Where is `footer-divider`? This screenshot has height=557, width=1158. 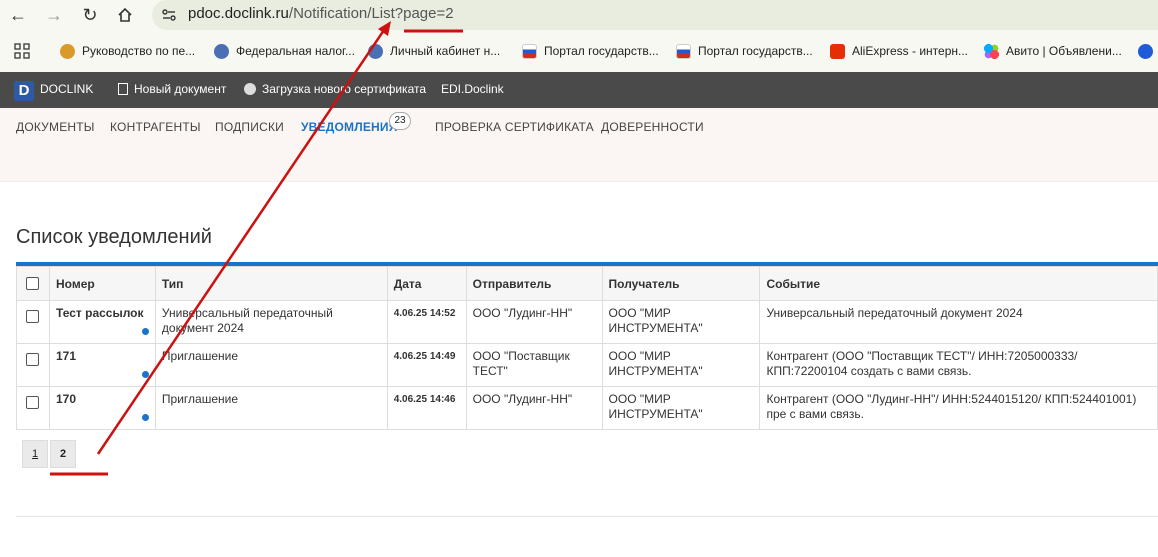 footer-divider is located at coordinates (587, 516).